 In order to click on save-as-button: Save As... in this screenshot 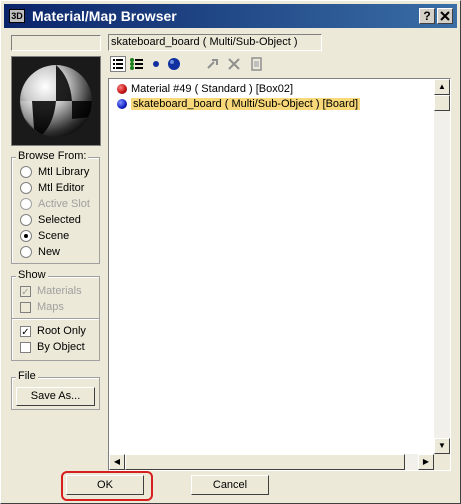, I will do `click(55, 396)`.